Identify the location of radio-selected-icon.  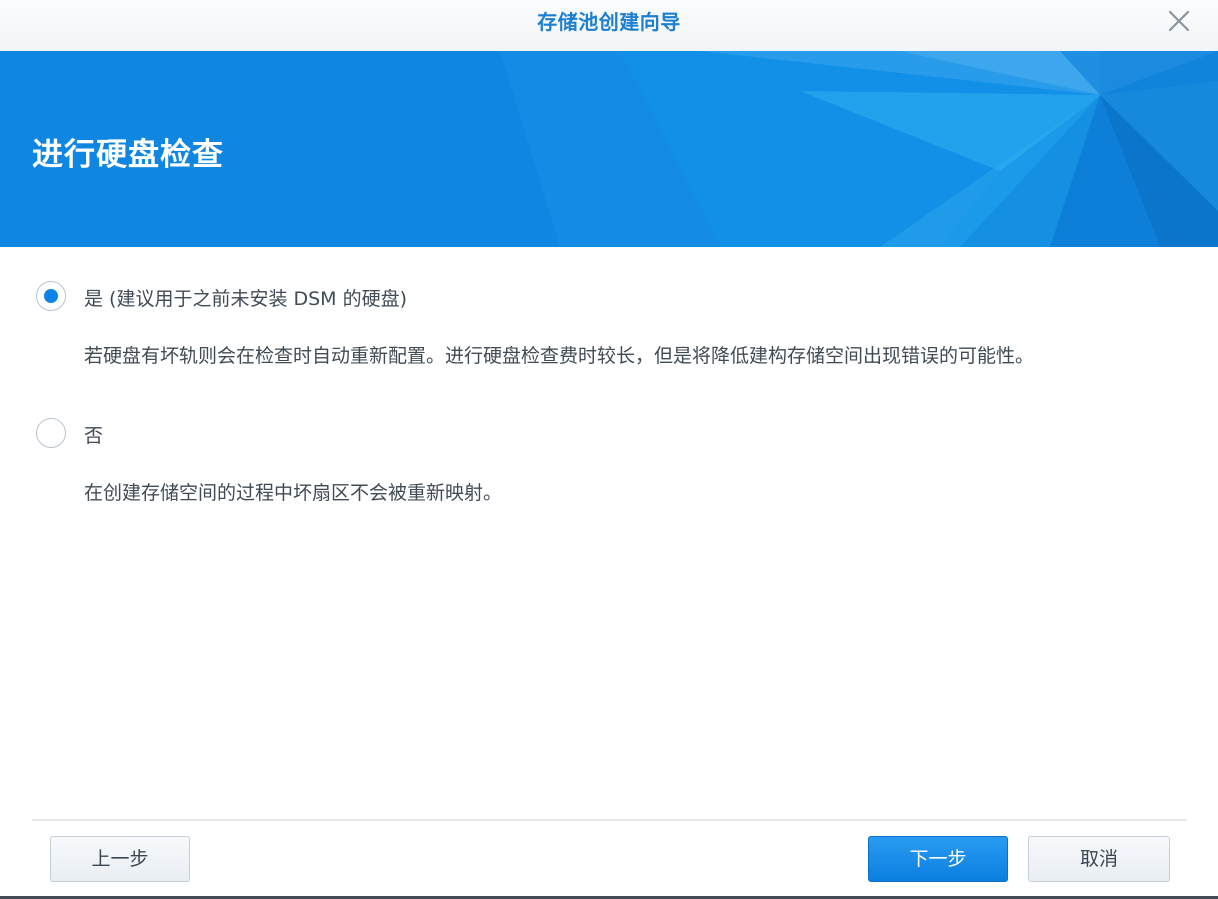
(51, 296).